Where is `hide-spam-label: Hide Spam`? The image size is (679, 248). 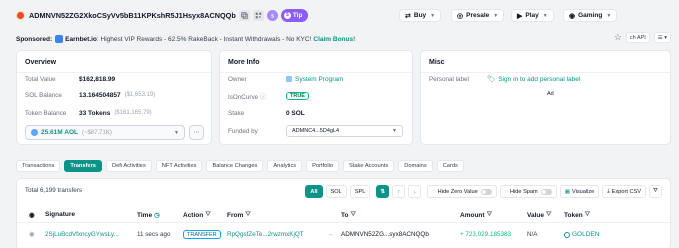
hide-spam-label: Hide Spam is located at coordinates (524, 191).